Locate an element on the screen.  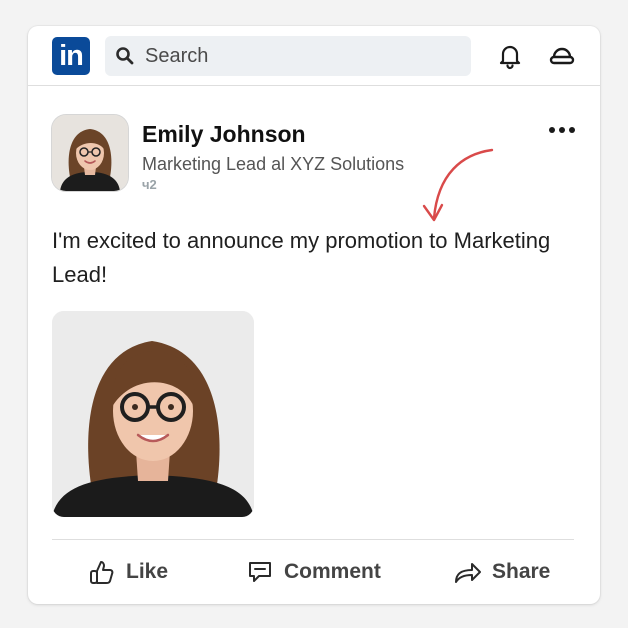
share-arrow-icon is located at coordinates (468, 573).